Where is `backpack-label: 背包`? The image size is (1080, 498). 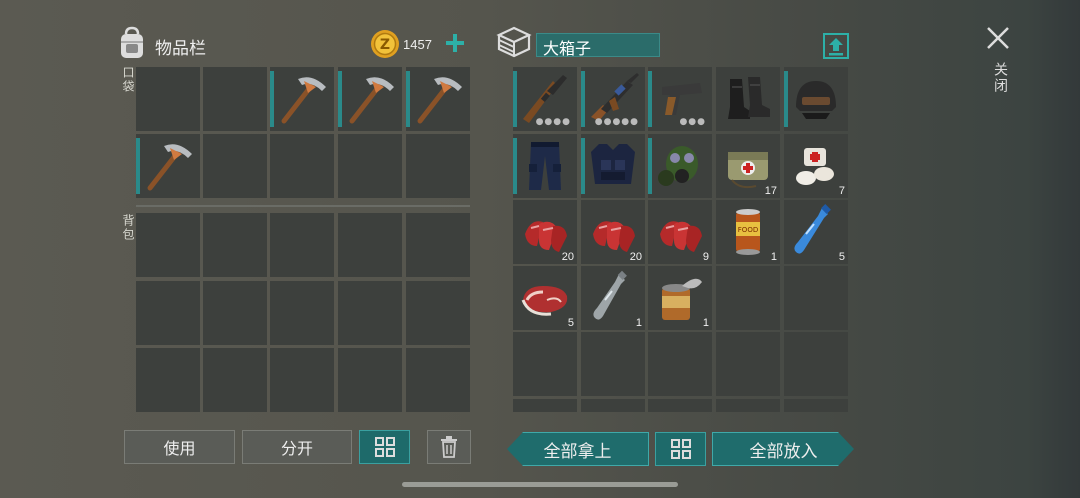
backpack-label: 背包 is located at coordinates (128, 228).